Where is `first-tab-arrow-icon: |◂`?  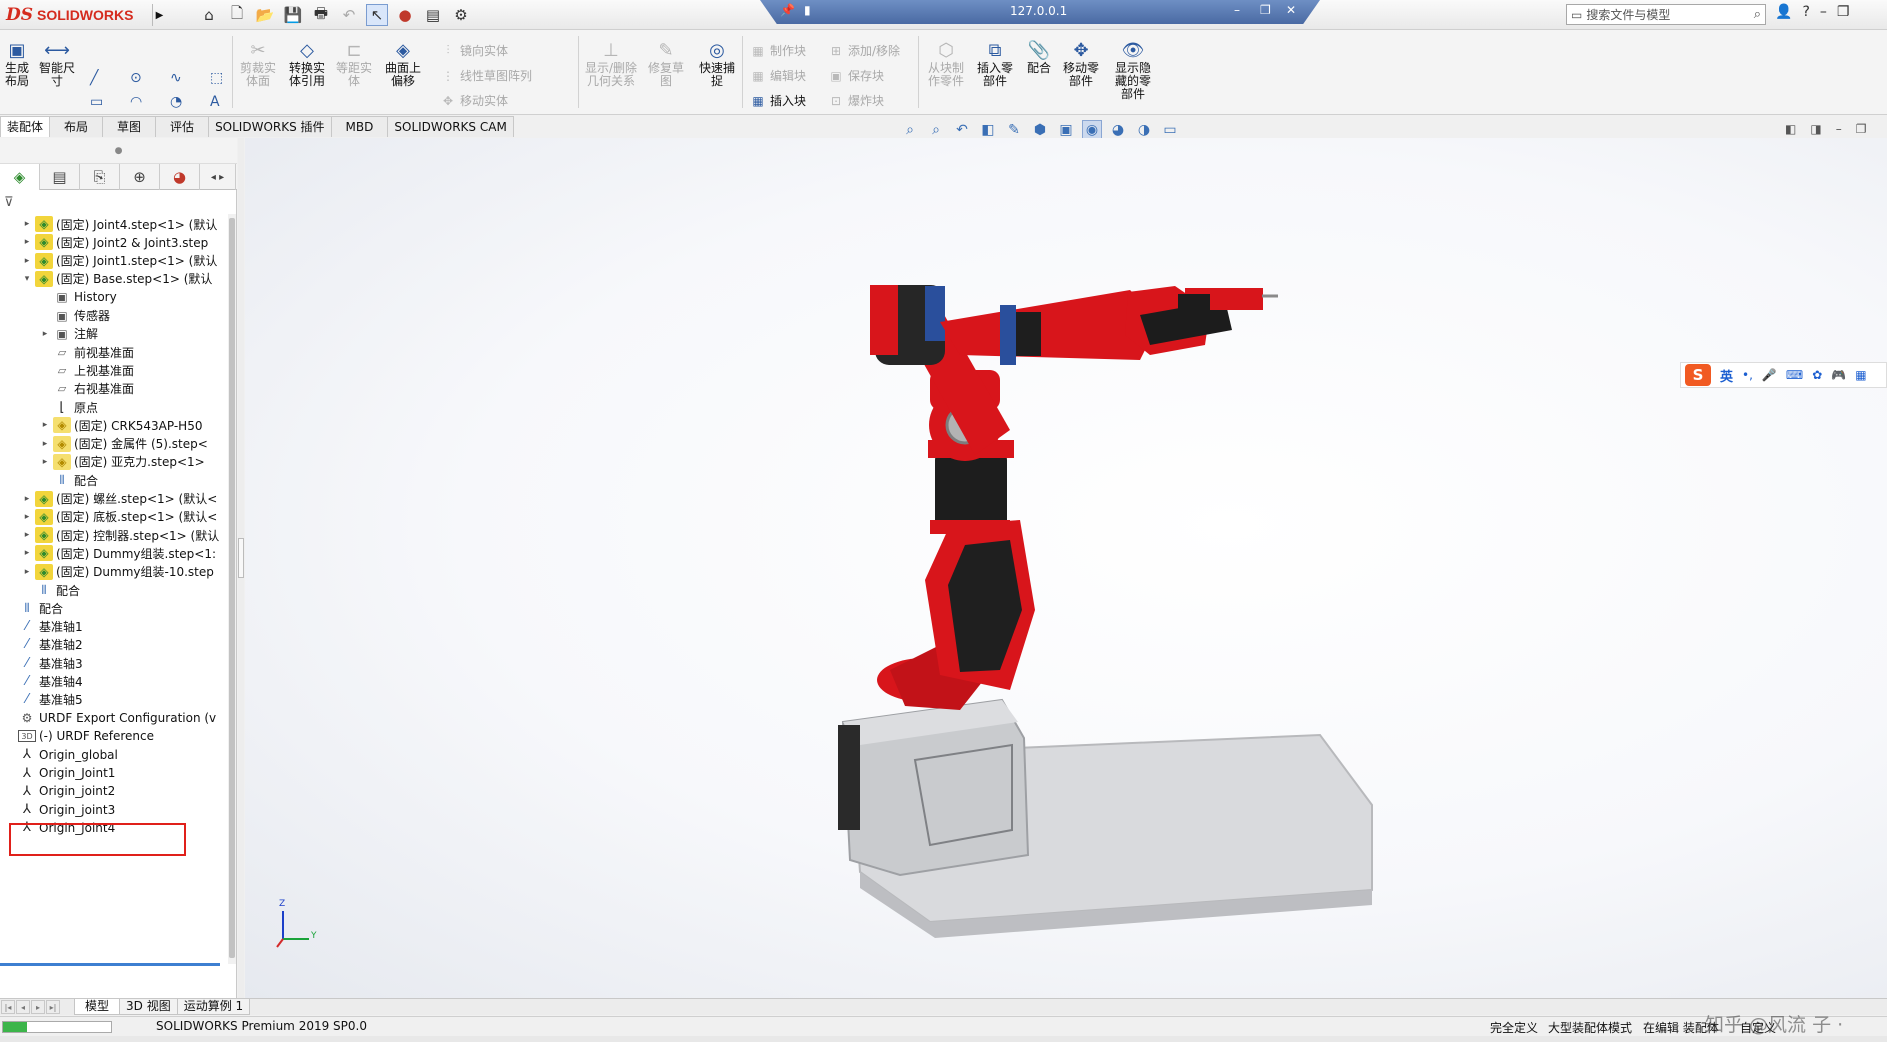 first-tab-arrow-icon: |◂ is located at coordinates (8, 1007).